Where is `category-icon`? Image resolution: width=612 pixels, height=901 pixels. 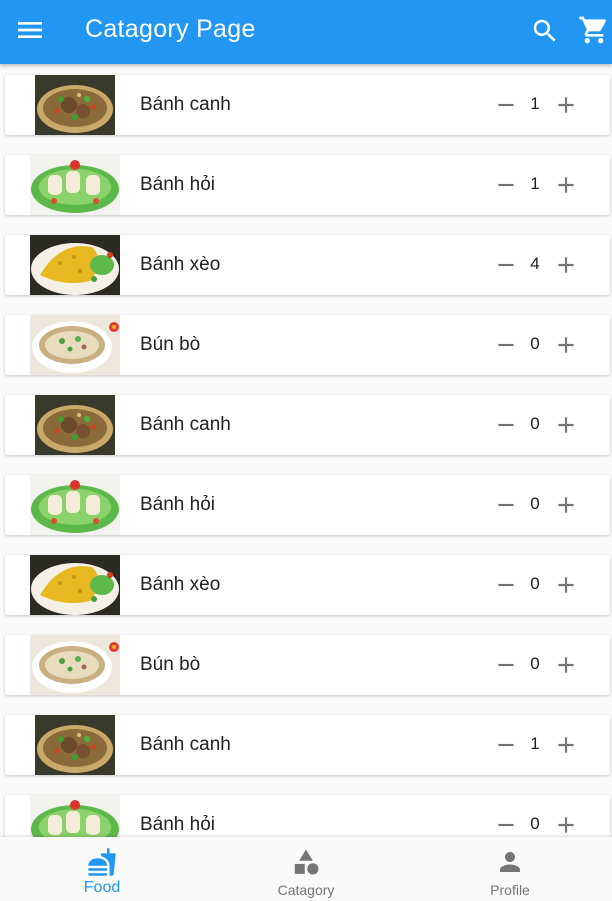 category-icon is located at coordinates (306, 862).